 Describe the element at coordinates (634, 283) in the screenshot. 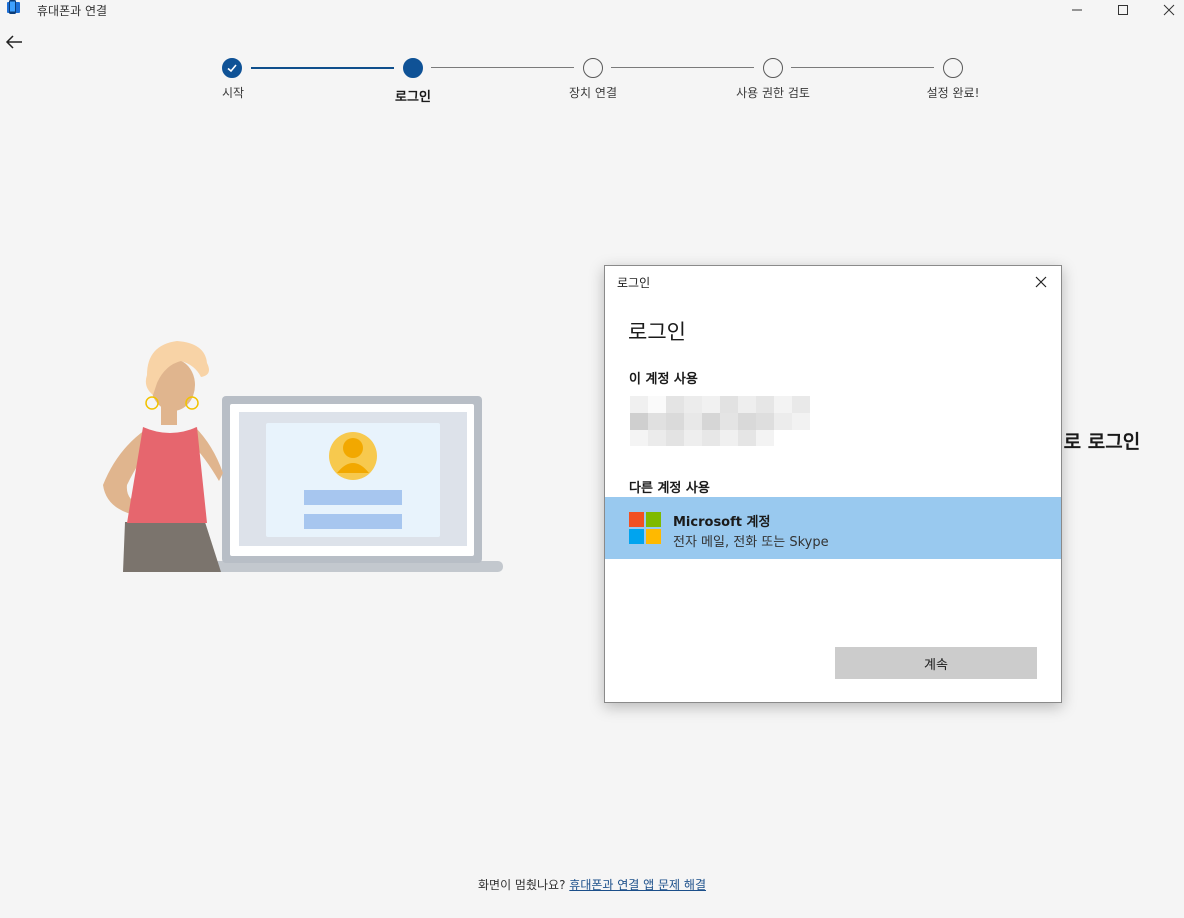

I see `dialog-caption: 로그인` at that location.